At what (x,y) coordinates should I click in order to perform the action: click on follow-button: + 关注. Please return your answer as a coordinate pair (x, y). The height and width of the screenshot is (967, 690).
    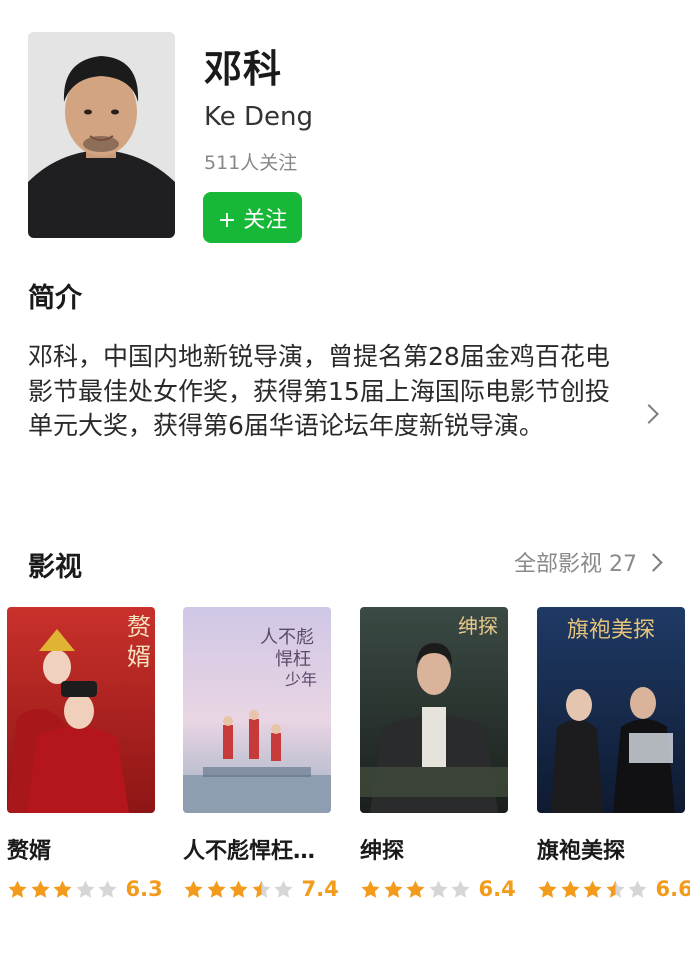
    Looking at the image, I should click on (252, 217).